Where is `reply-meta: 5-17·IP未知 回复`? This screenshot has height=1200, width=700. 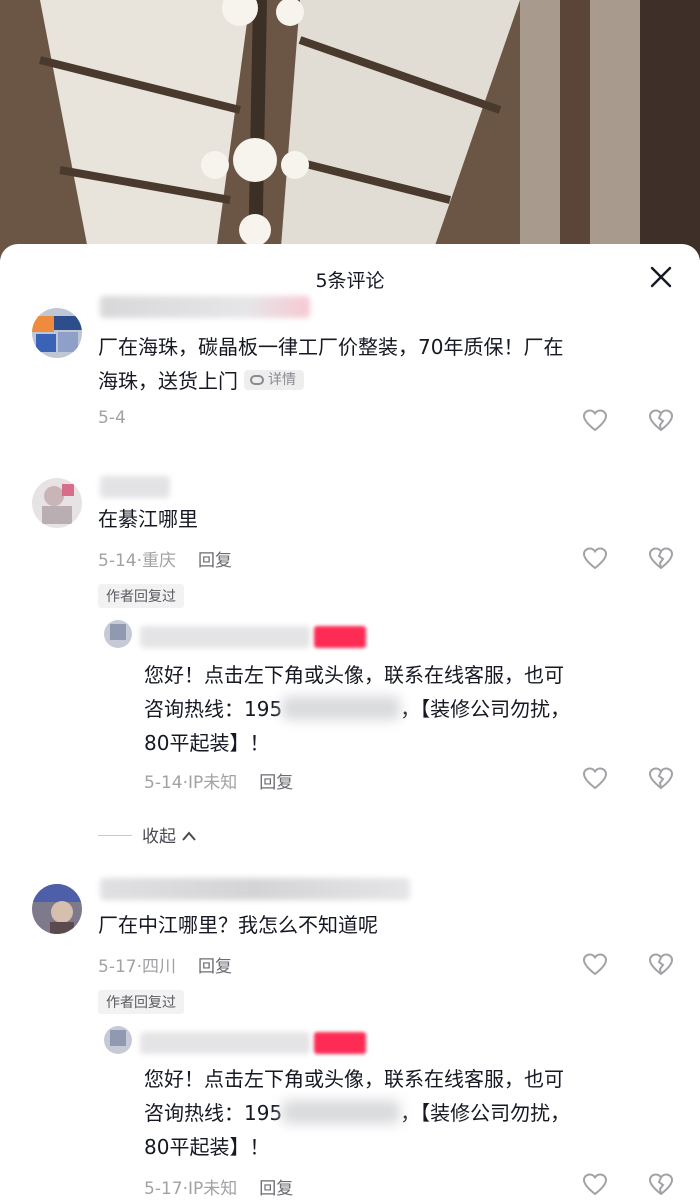 reply-meta: 5-17·IP未知 回复 is located at coordinates (219, 1189).